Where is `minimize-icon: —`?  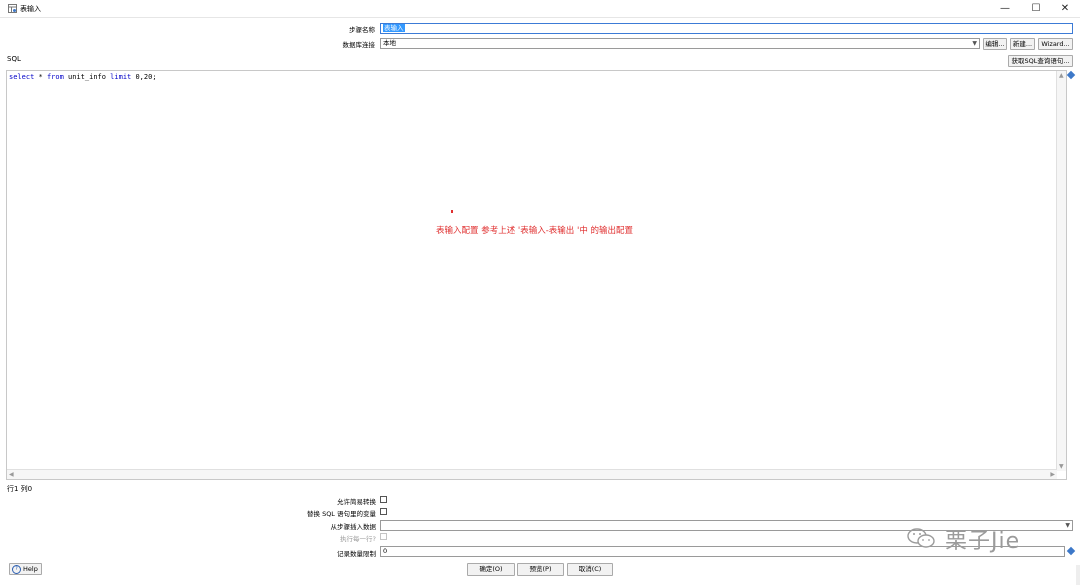 minimize-icon: — is located at coordinates (1005, 8).